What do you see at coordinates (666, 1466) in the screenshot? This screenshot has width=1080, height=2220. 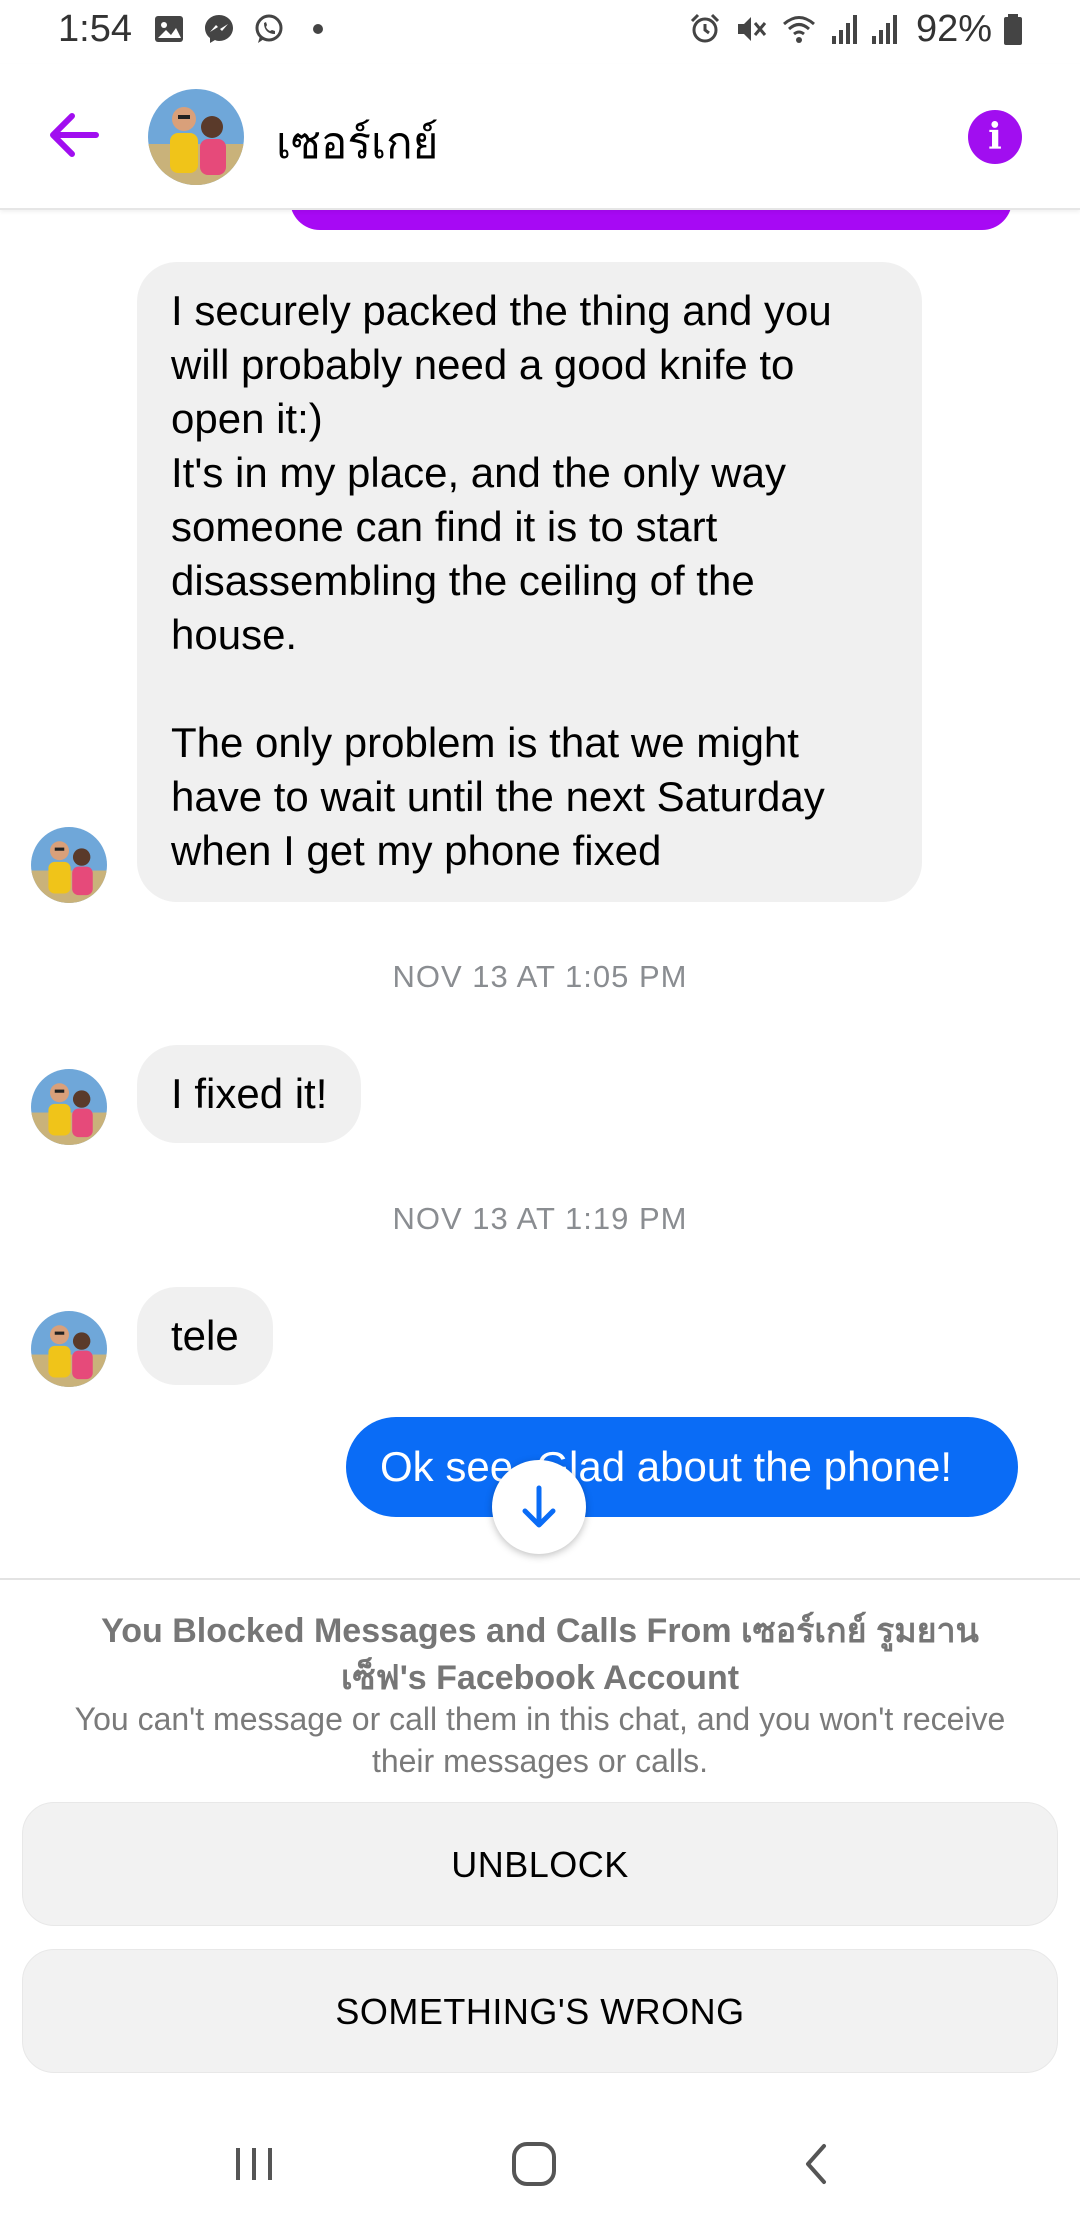 I see `message-text: Ok see. Glad about the phone!` at bounding box center [666, 1466].